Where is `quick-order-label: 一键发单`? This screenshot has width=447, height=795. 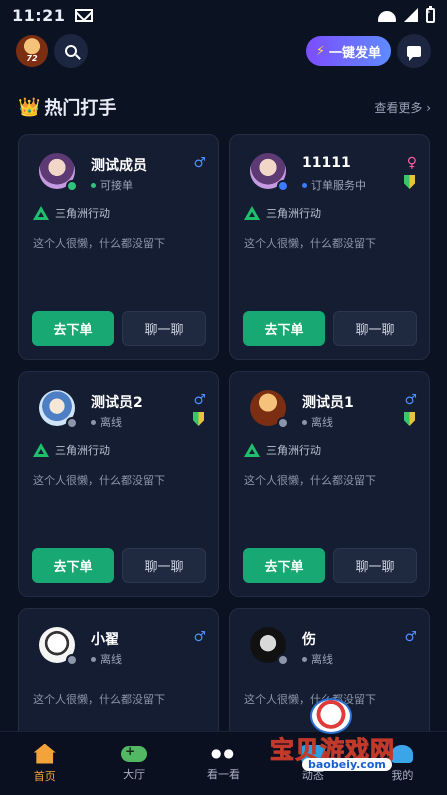 quick-order-label: 一键发单 is located at coordinates (354, 53).